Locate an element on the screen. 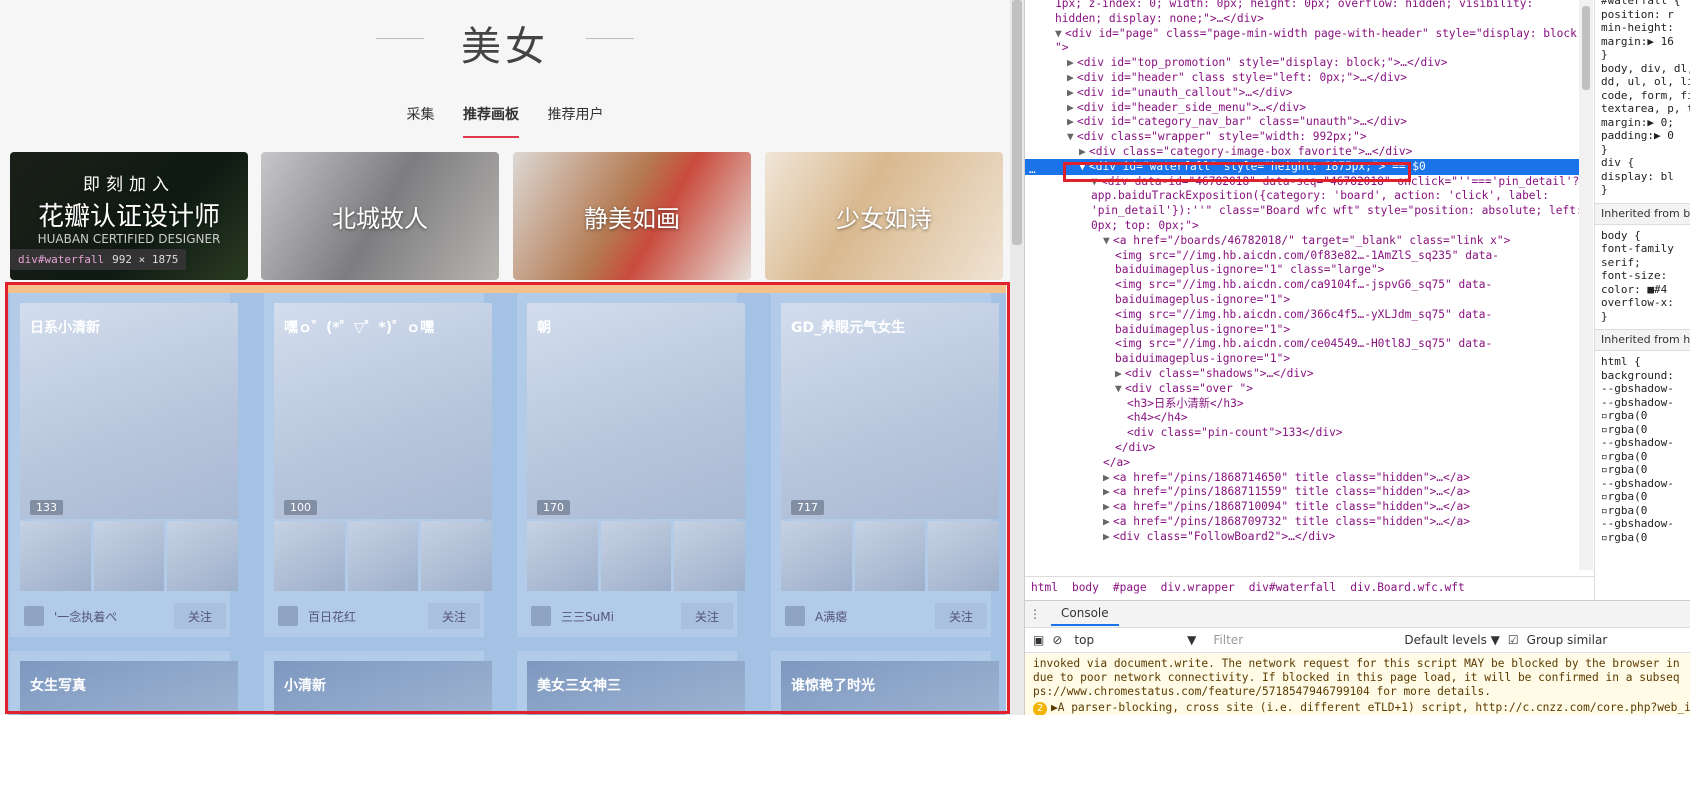 Image resolution: width=1690 pixels, height=800 pixels. page-scrollbar-thumb is located at coordinates (1017, 122).